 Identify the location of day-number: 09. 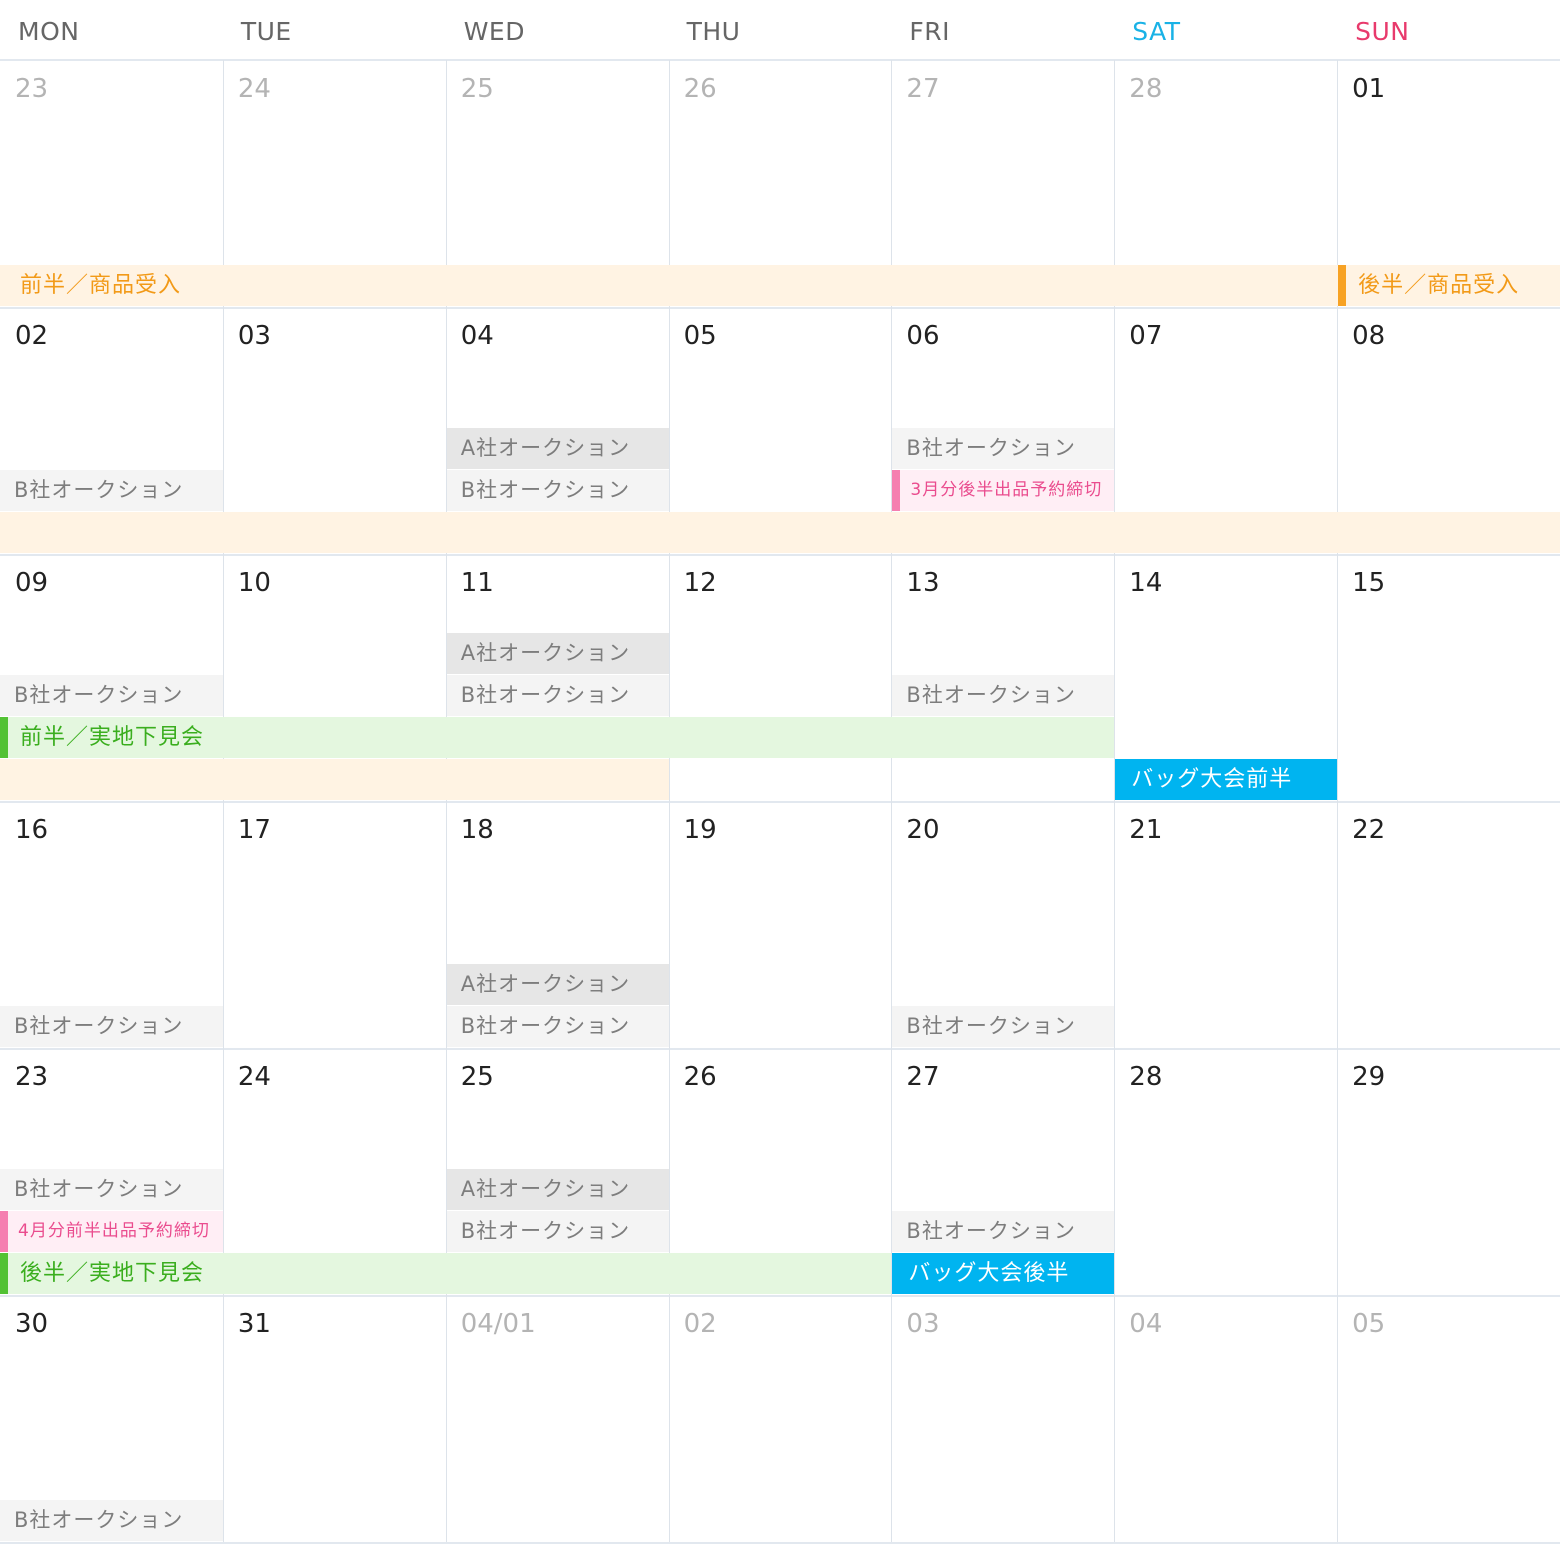
(31, 583).